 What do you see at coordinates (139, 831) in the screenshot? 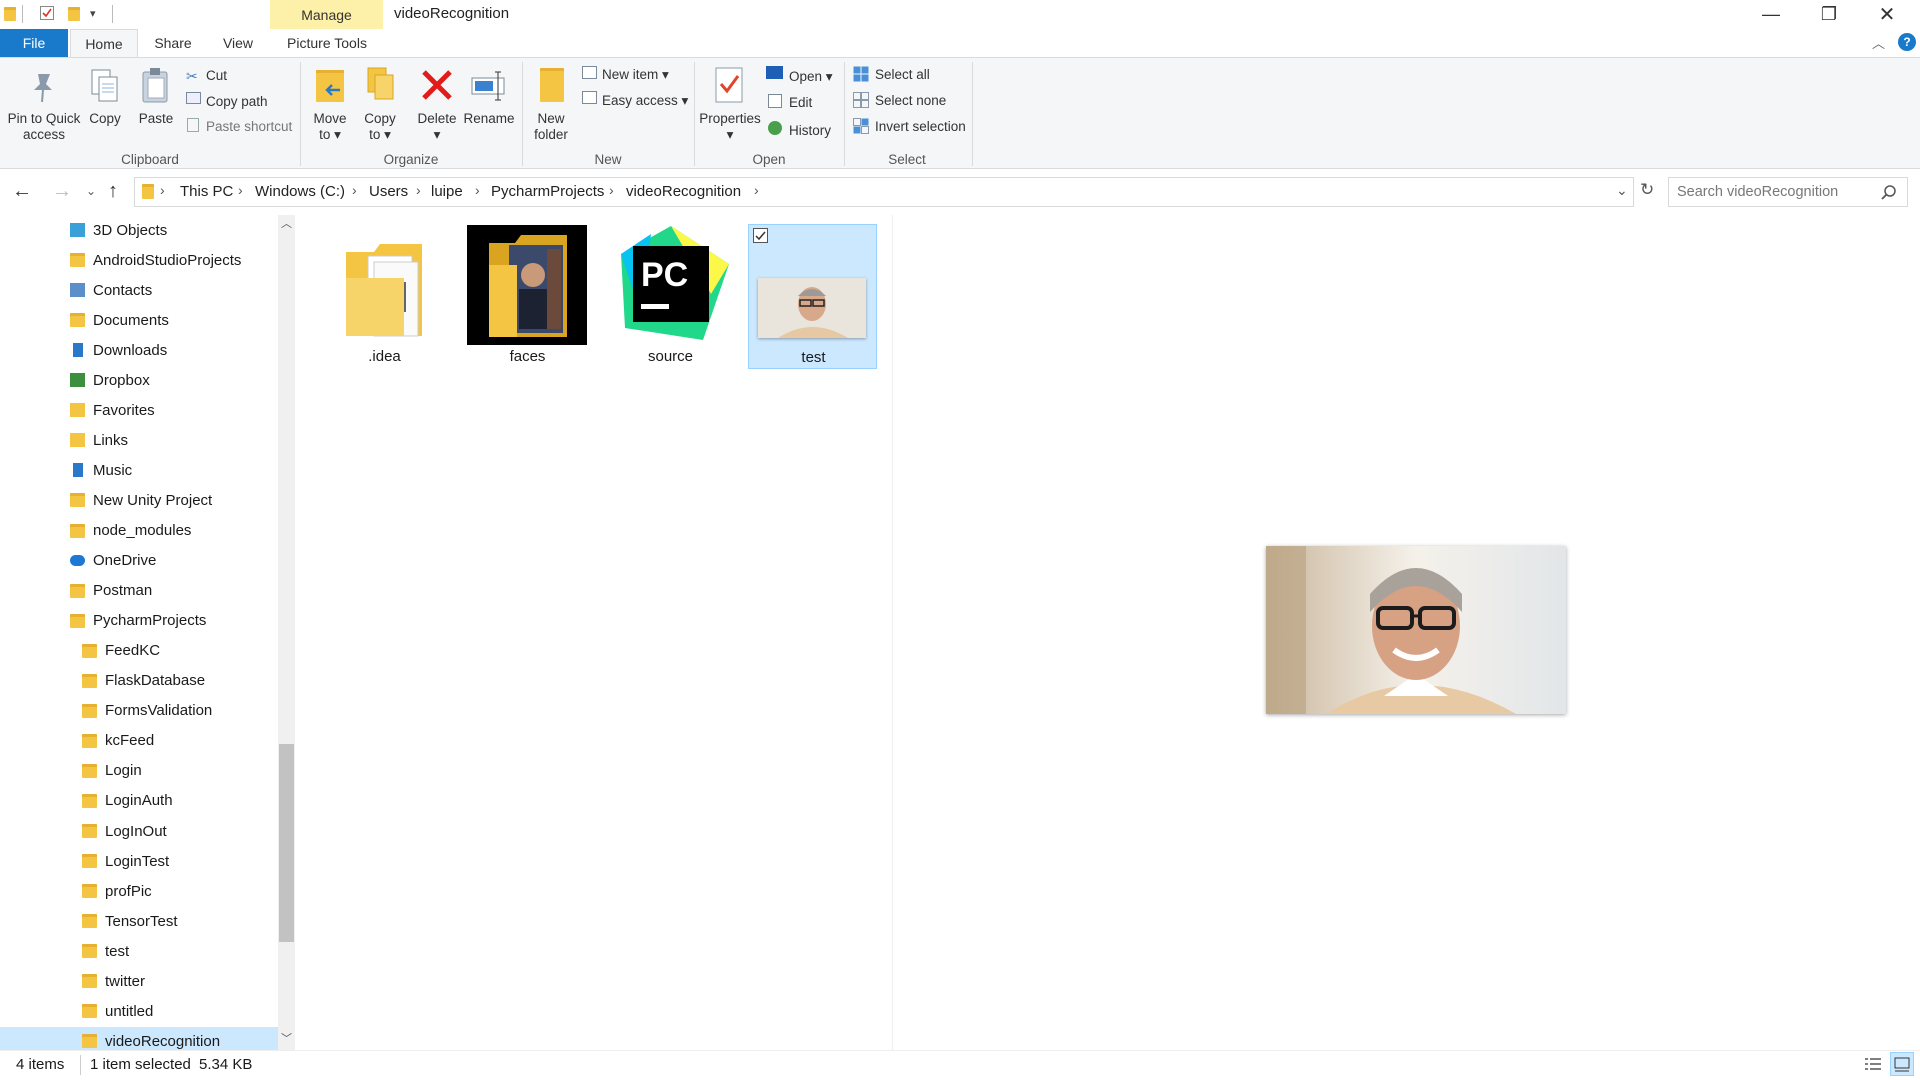
I see `sidebar-item-loginout: LogInOut` at bounding box center [139, 831].